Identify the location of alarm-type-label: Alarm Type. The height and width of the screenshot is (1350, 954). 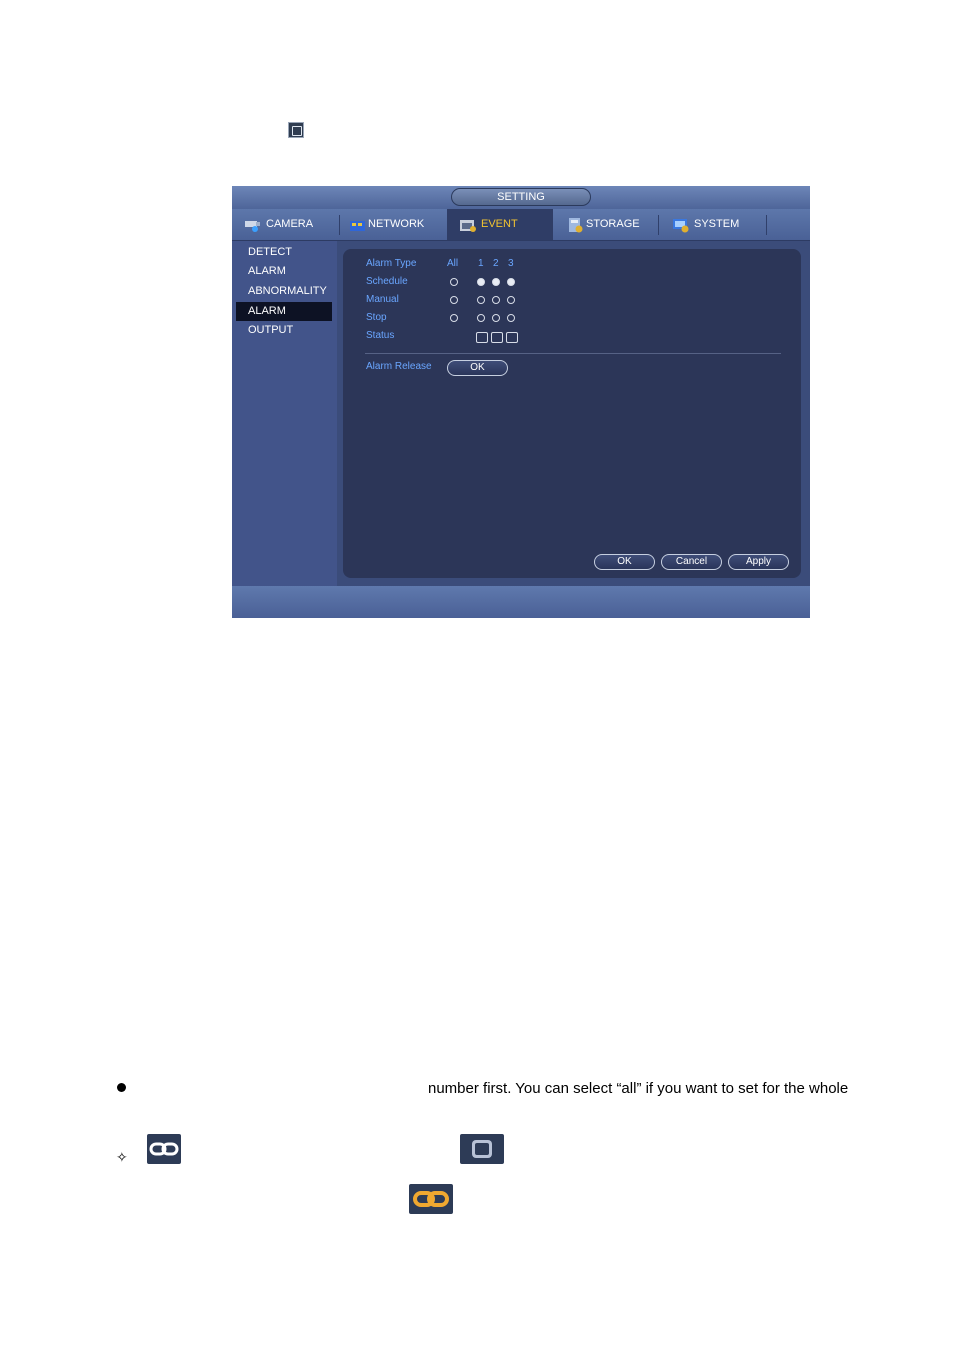
(391, 263).